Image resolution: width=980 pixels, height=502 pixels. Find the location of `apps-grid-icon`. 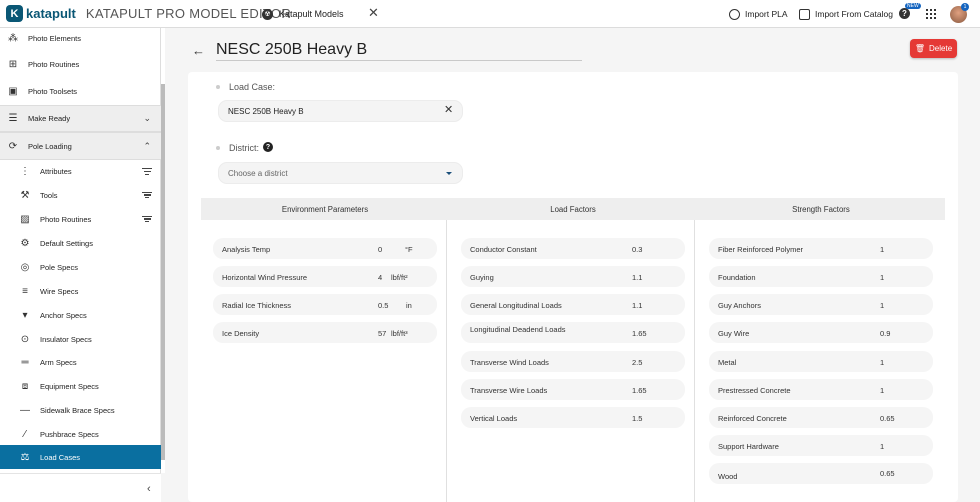

apps-grid-icon is located at coordinates (931, 14).